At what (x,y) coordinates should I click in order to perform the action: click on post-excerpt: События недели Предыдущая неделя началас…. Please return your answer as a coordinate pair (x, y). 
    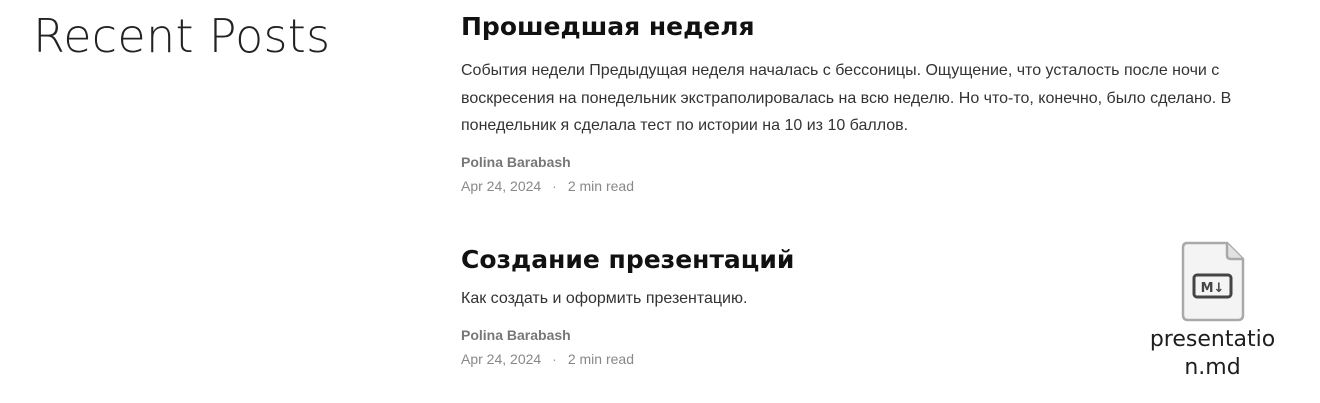
    Looking at the image, I should click on (846, 98).